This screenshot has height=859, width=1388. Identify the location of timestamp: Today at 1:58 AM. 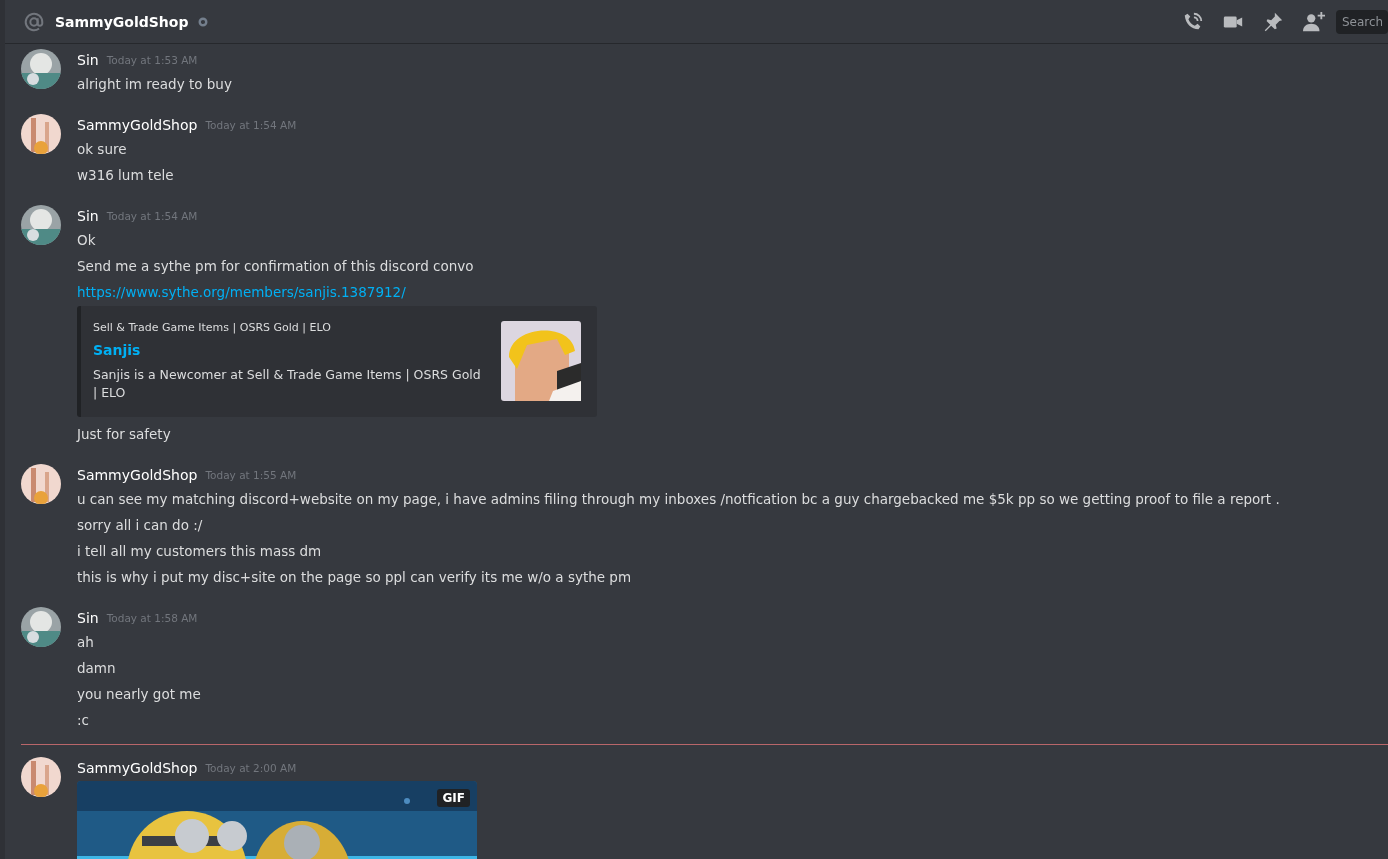
(152, 618).